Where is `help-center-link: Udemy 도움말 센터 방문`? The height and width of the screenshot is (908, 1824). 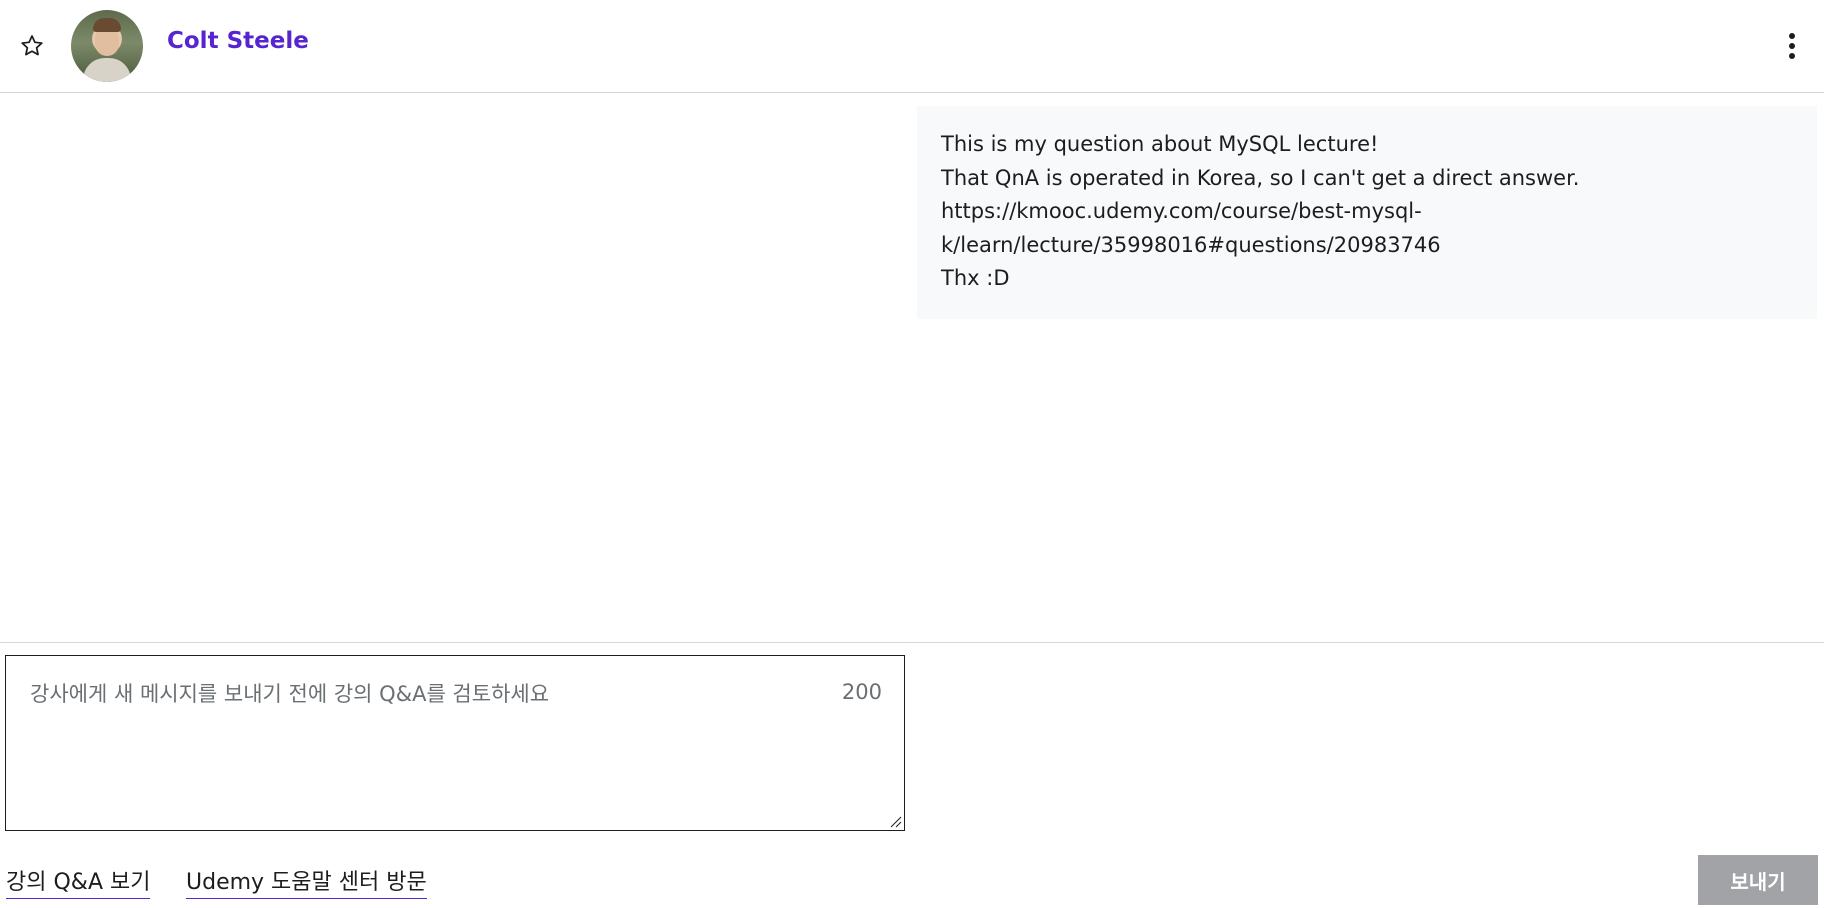 help-center-link: Udemy 도움말 센터 방문 is located at coordinates (306, 881).